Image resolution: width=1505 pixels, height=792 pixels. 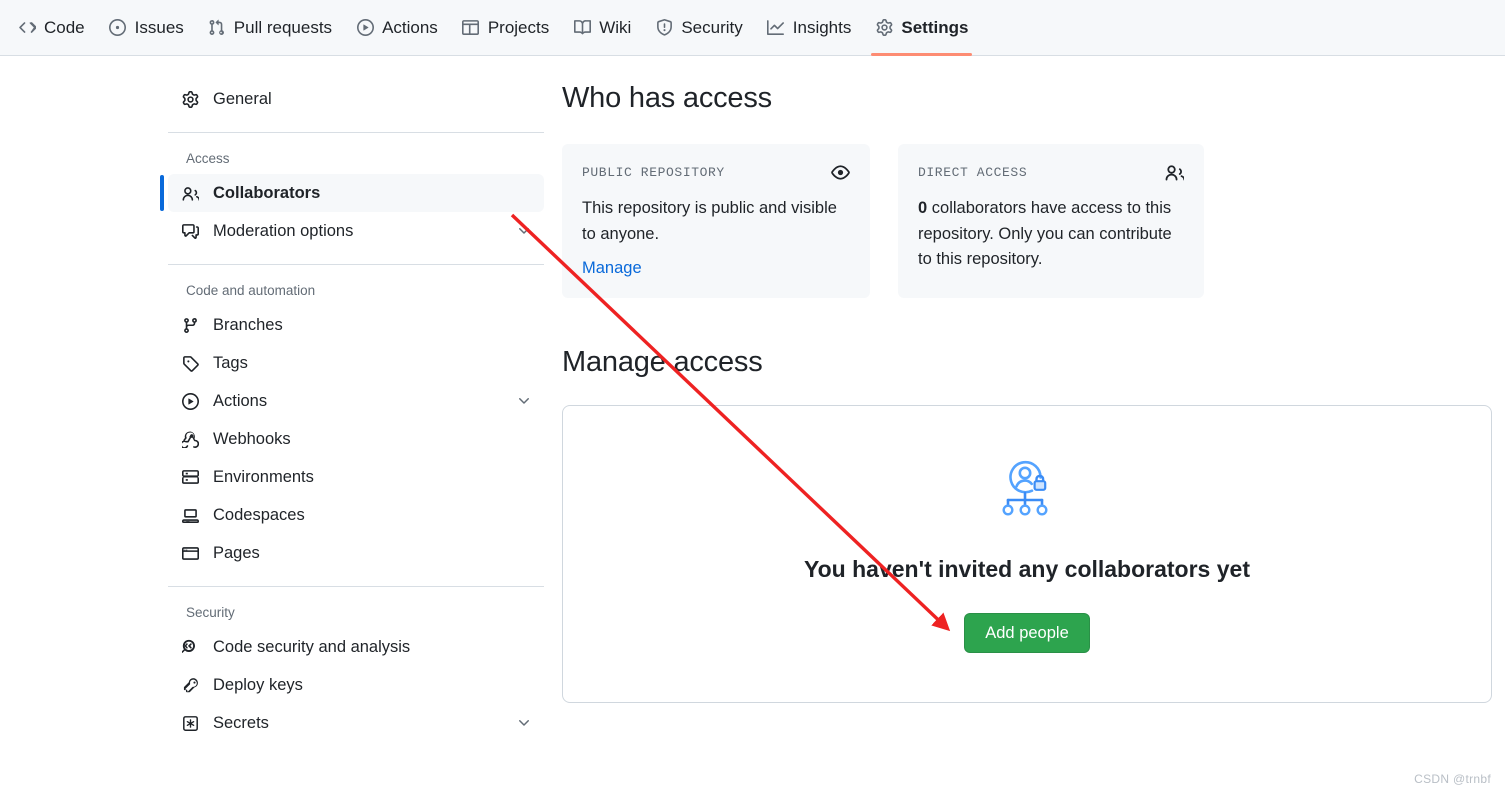 What do you see at coordinates (653, 172) in the screenshot?
I see `card-kicker: PUBLIC REPOSITORY` at bounding box center [653, 172].